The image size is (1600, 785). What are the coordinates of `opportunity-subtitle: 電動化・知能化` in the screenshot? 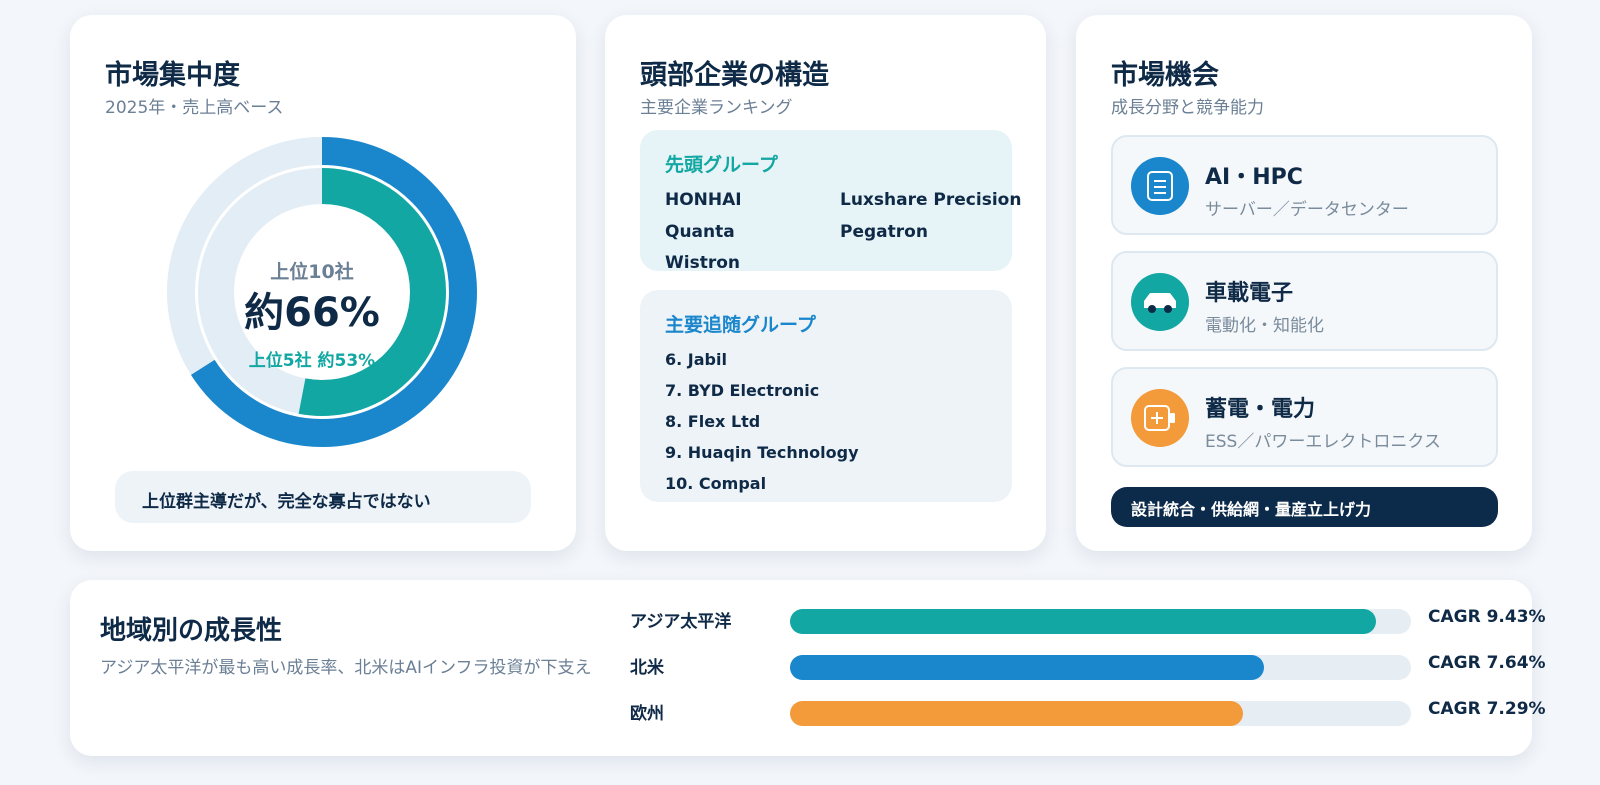 It's located at (1264, 326).